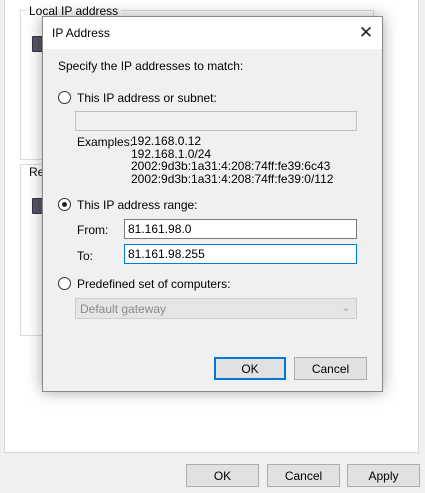 Image resolution: width=425 pixels, height=493 pixels. Describe the element at coordinates (166, 141) in the screenshot. I see `example-item: 192.168.0.12` at that location.